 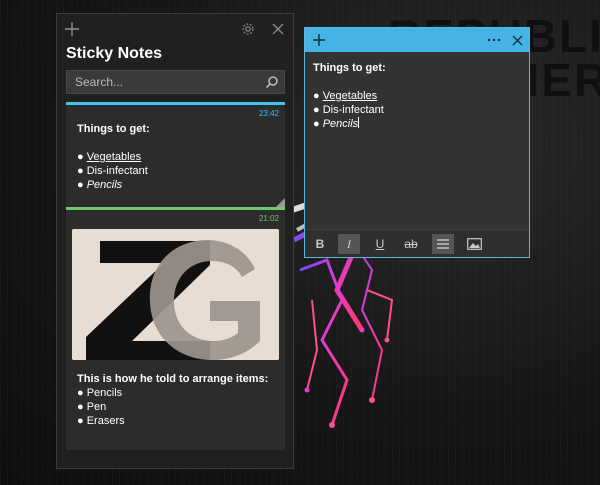 I want to click on bold-button: B, so click(x=320, y=244).